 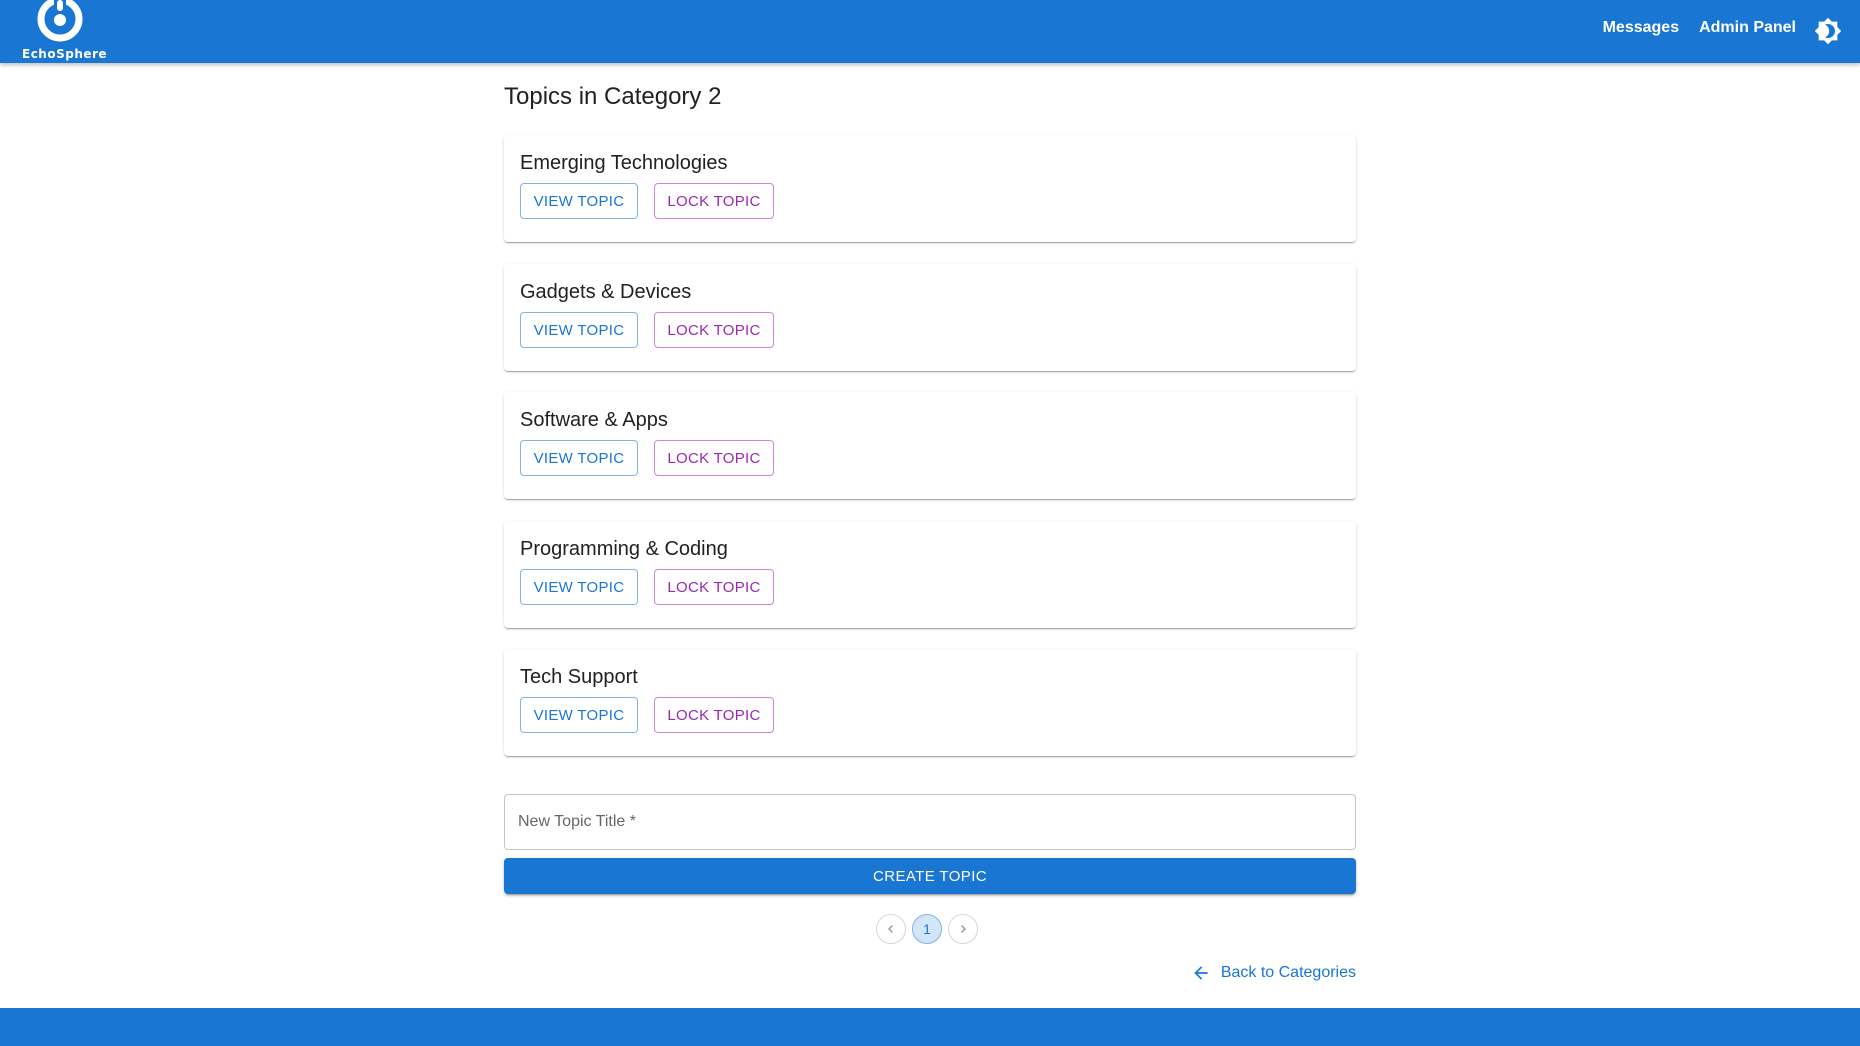 What do you see at coordinates (579, 677) in the screenshot?
I see `topic-title: Tech Support` at bounding box center [579, 677].